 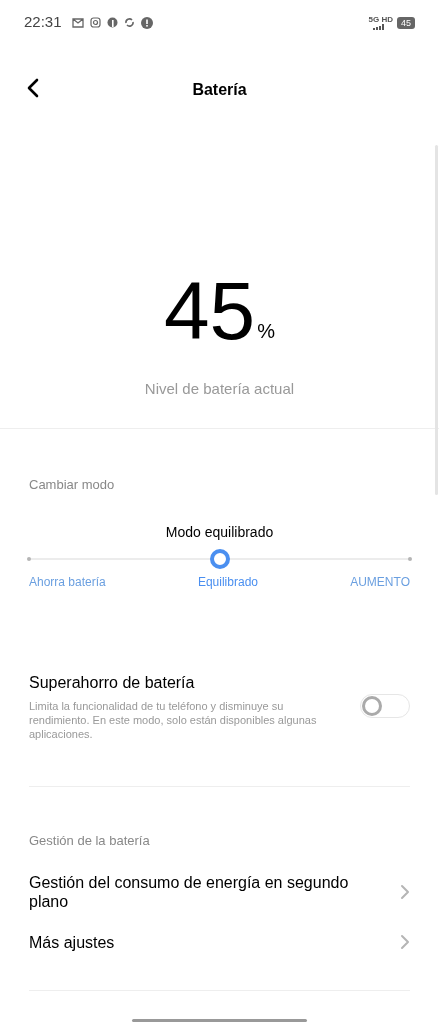 What do you see at coordinates (95, 22) in the screenshot?
I see `camera-icon` at bounding box center [95, 22].